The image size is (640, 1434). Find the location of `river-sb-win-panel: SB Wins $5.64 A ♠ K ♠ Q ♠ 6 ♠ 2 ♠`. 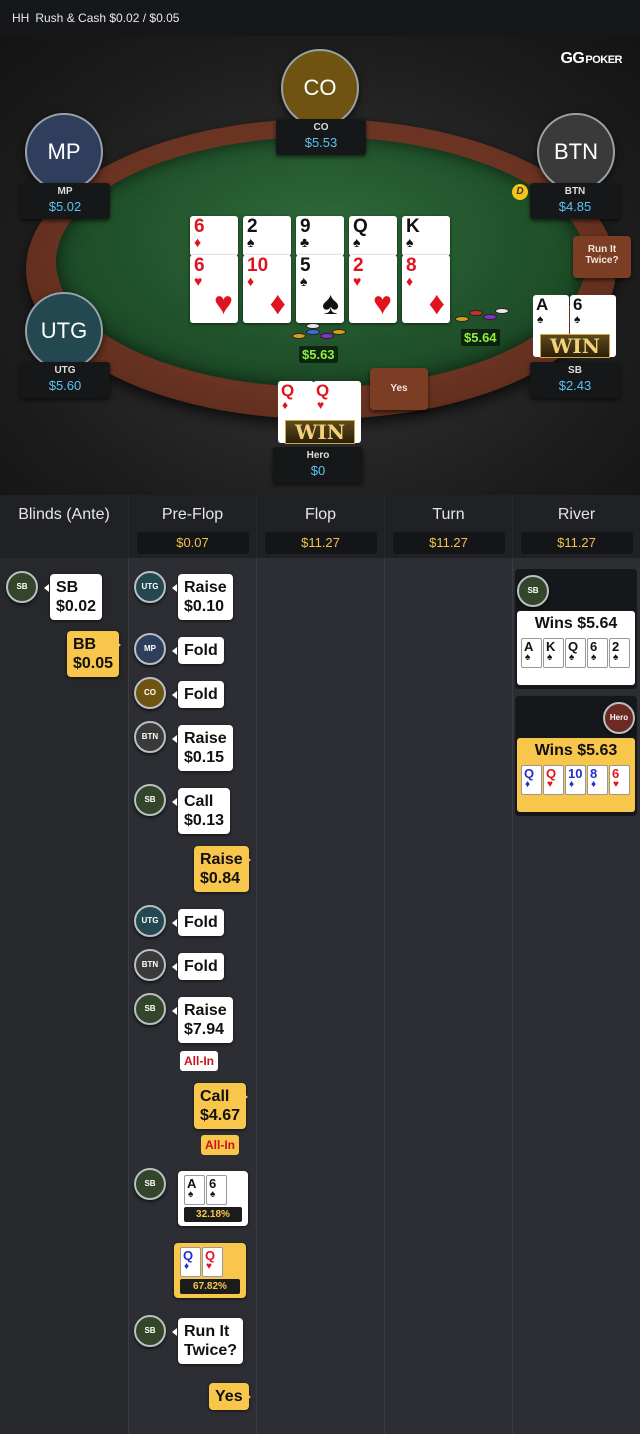

river-sb-win-panel: SB Wins $5.64 A ♠ K ♠ Q ♠ 6 ♠ 2 ♠ is located at coordinates (576, 629).